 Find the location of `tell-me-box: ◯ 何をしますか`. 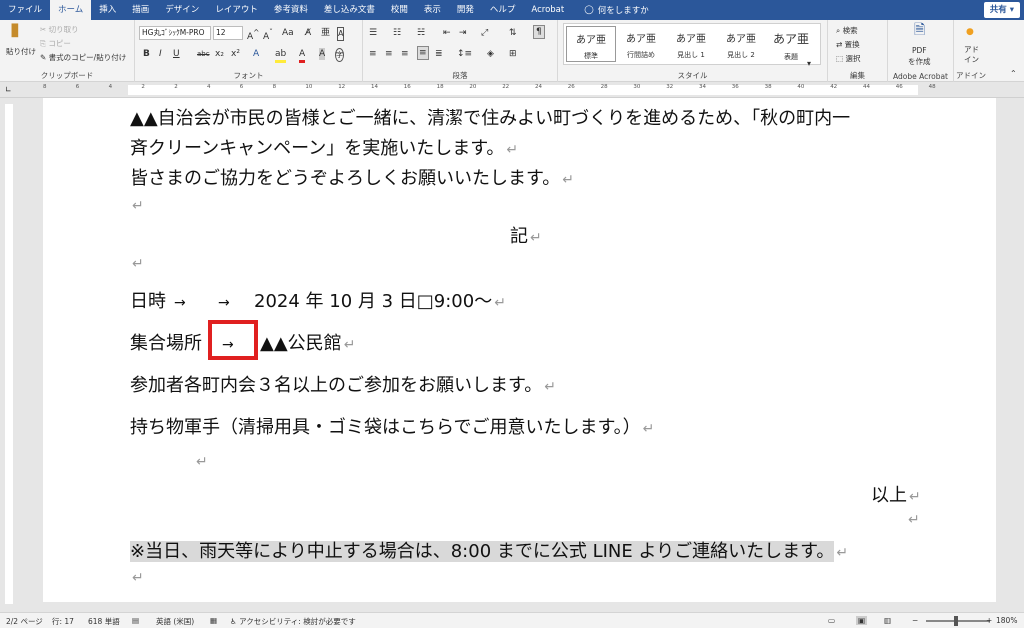

tell-me-box: ◯ 何をしますか is located at coordinates (616, 10).